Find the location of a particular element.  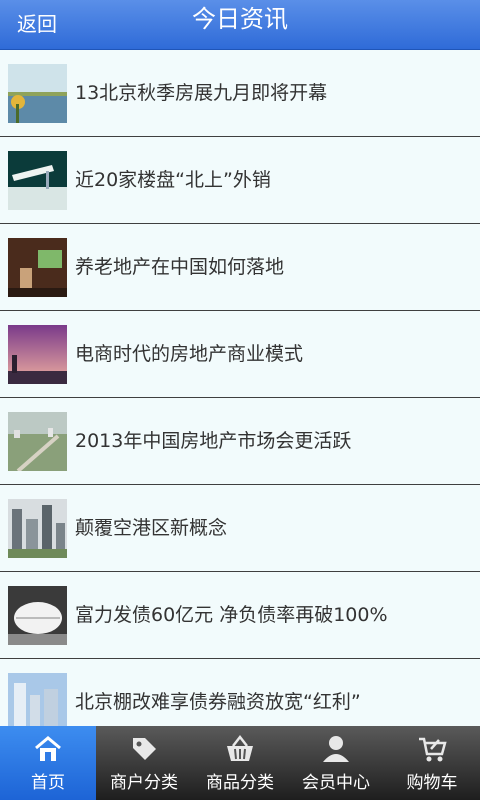

news-title: 颠覆空港区新概念 is located at coordinates (151, 528).